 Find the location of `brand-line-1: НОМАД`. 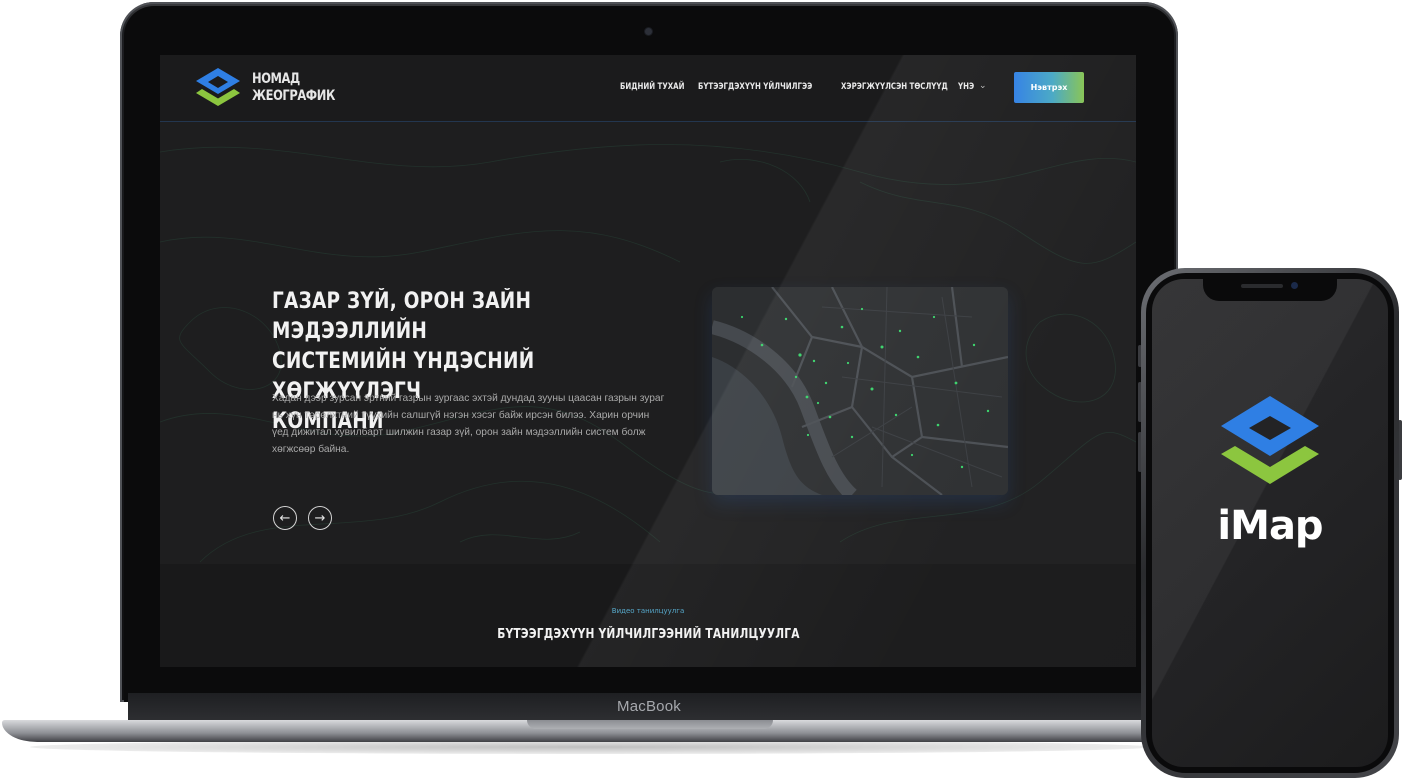

brand-line-1: НОМАД is located at coordinates (276, 79).